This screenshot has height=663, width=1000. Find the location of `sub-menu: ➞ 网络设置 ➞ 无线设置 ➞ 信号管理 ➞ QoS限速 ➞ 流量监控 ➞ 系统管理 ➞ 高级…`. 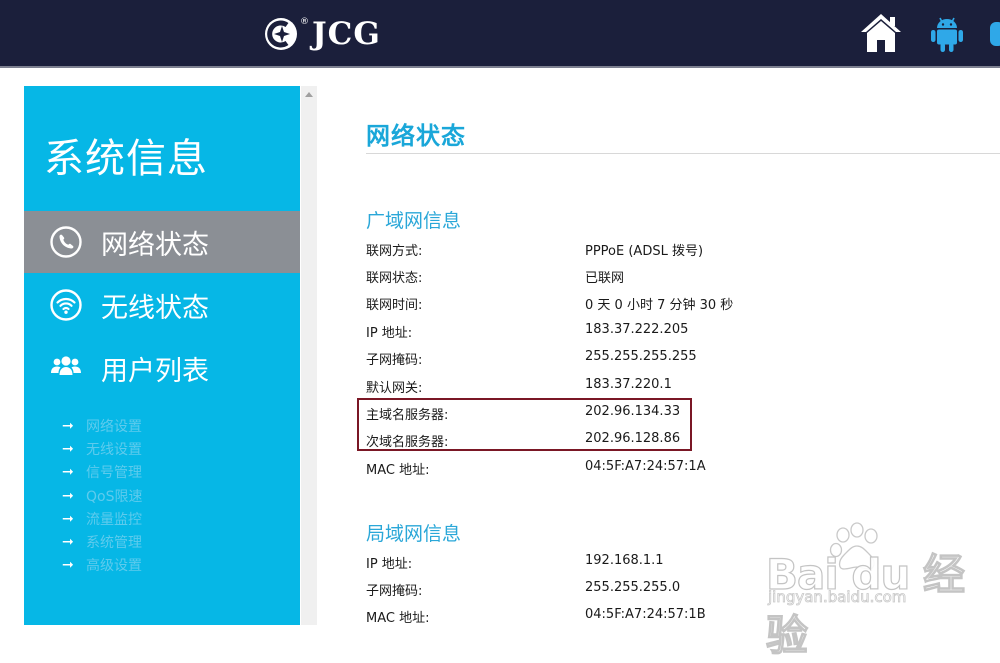

sub-menu: ➞ 网络设置 ➞ 无线设置 ➞ 信号管理 ➞ QoS限速 ➞ 流量监控 ➞ 系统管理 ➞ 高级… is located at coordinates (102, 495).